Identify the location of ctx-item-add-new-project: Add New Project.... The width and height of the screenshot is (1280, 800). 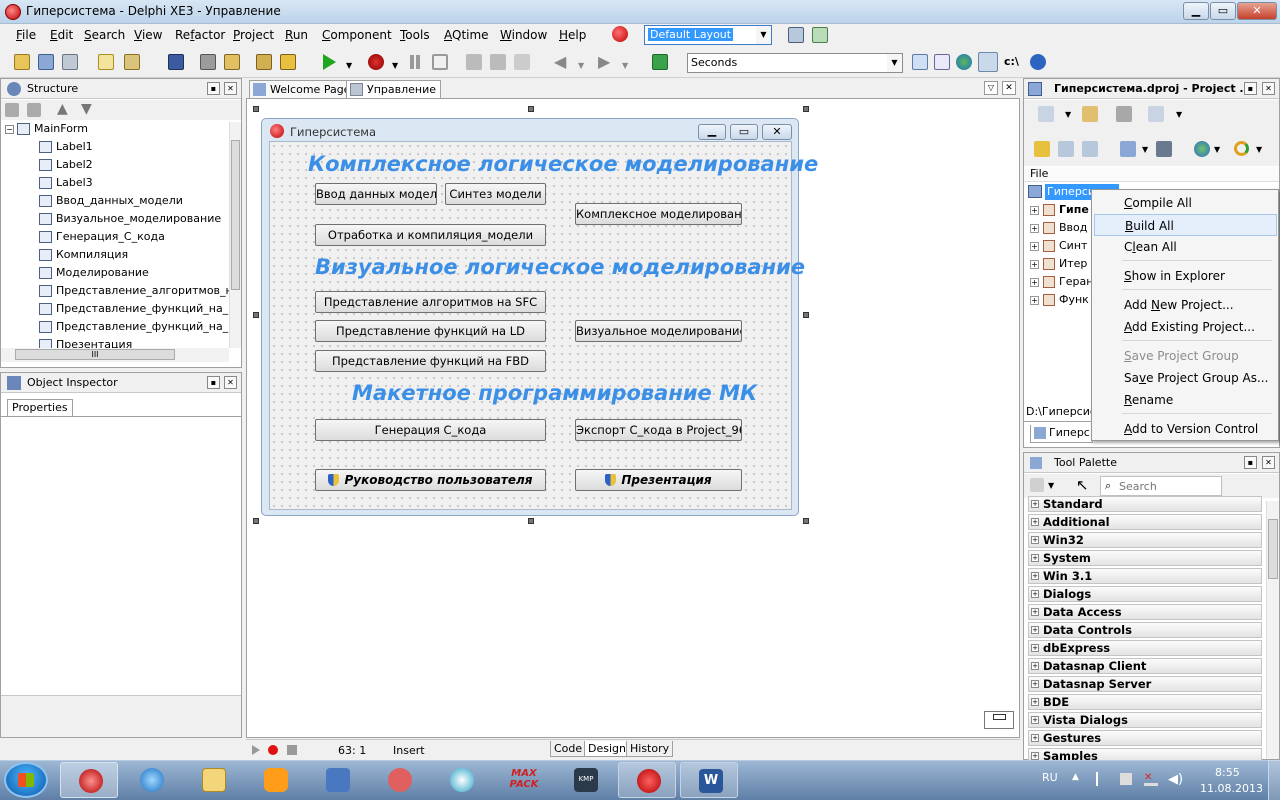
(1185, 305).